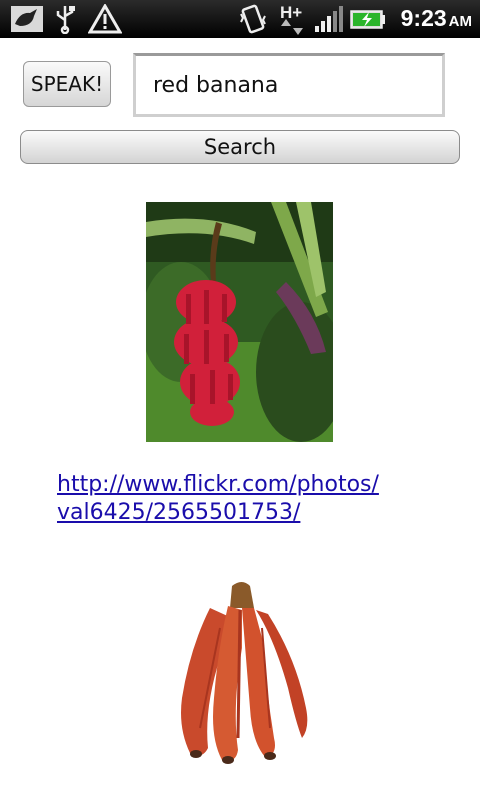 The image size is (480, 800). I want to click on clock: 9:23 AM, so click(436, 18).